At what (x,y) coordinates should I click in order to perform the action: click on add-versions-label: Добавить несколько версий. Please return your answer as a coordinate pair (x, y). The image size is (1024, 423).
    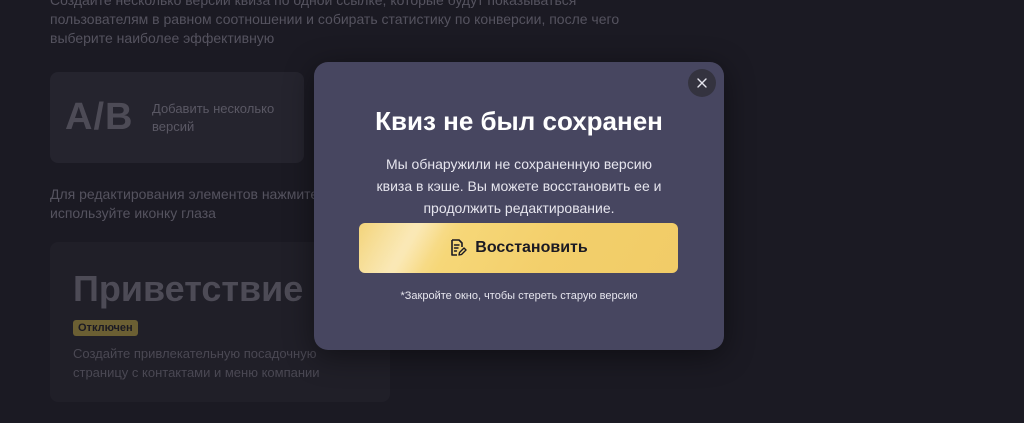
    Looking at the image, I should click on (213, 117).